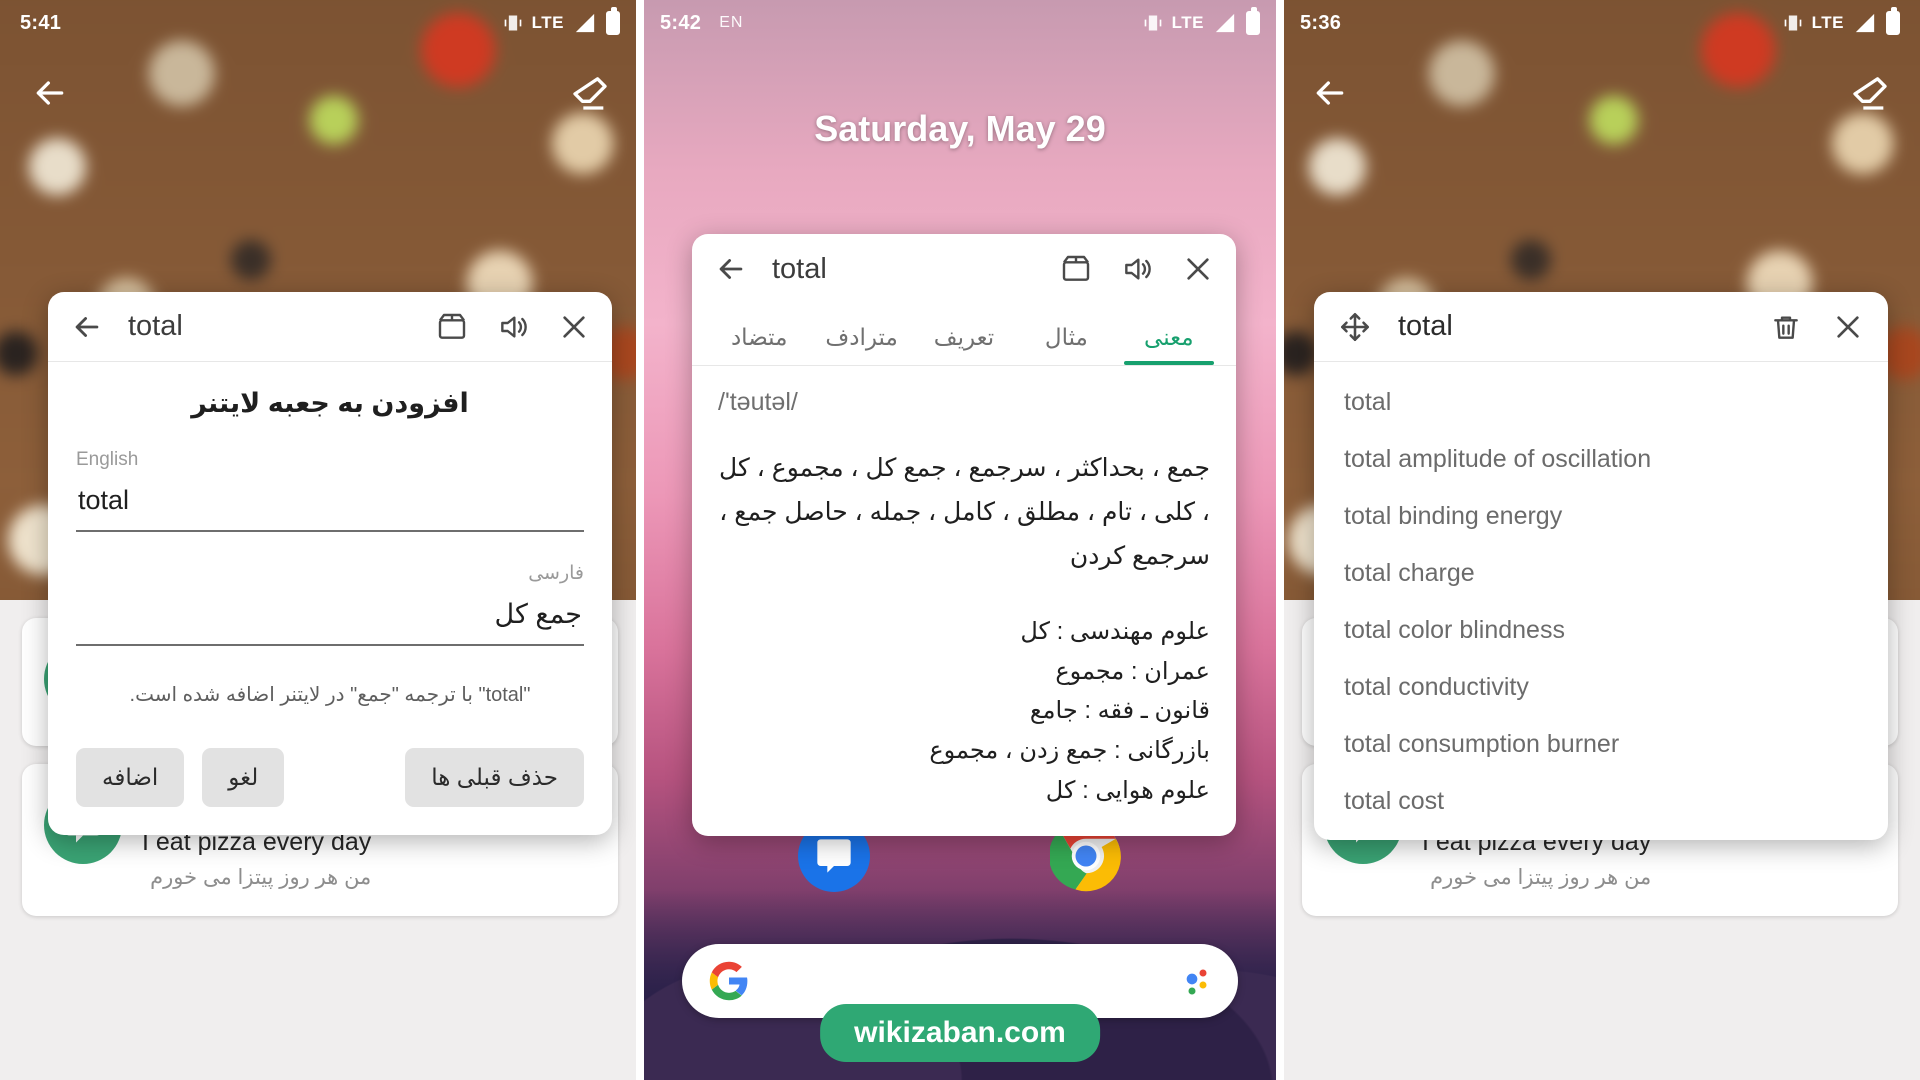  Describe the element at coordinates (1355, 327) in the screenshot. I see `move-handle-icon` at that location.